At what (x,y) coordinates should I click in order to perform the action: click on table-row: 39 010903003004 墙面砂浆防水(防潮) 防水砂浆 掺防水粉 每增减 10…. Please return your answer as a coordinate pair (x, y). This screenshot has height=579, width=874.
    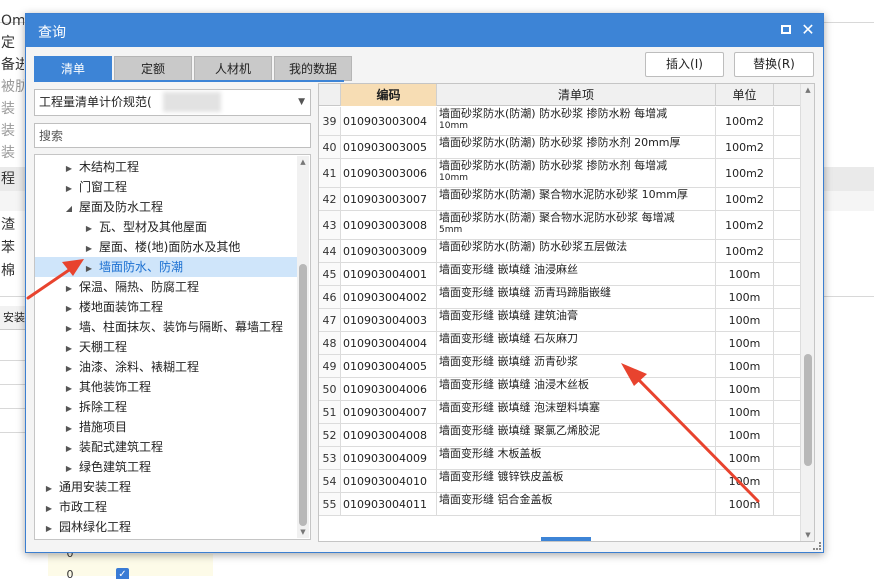
    Looking at the image, I should click on (560, 121).